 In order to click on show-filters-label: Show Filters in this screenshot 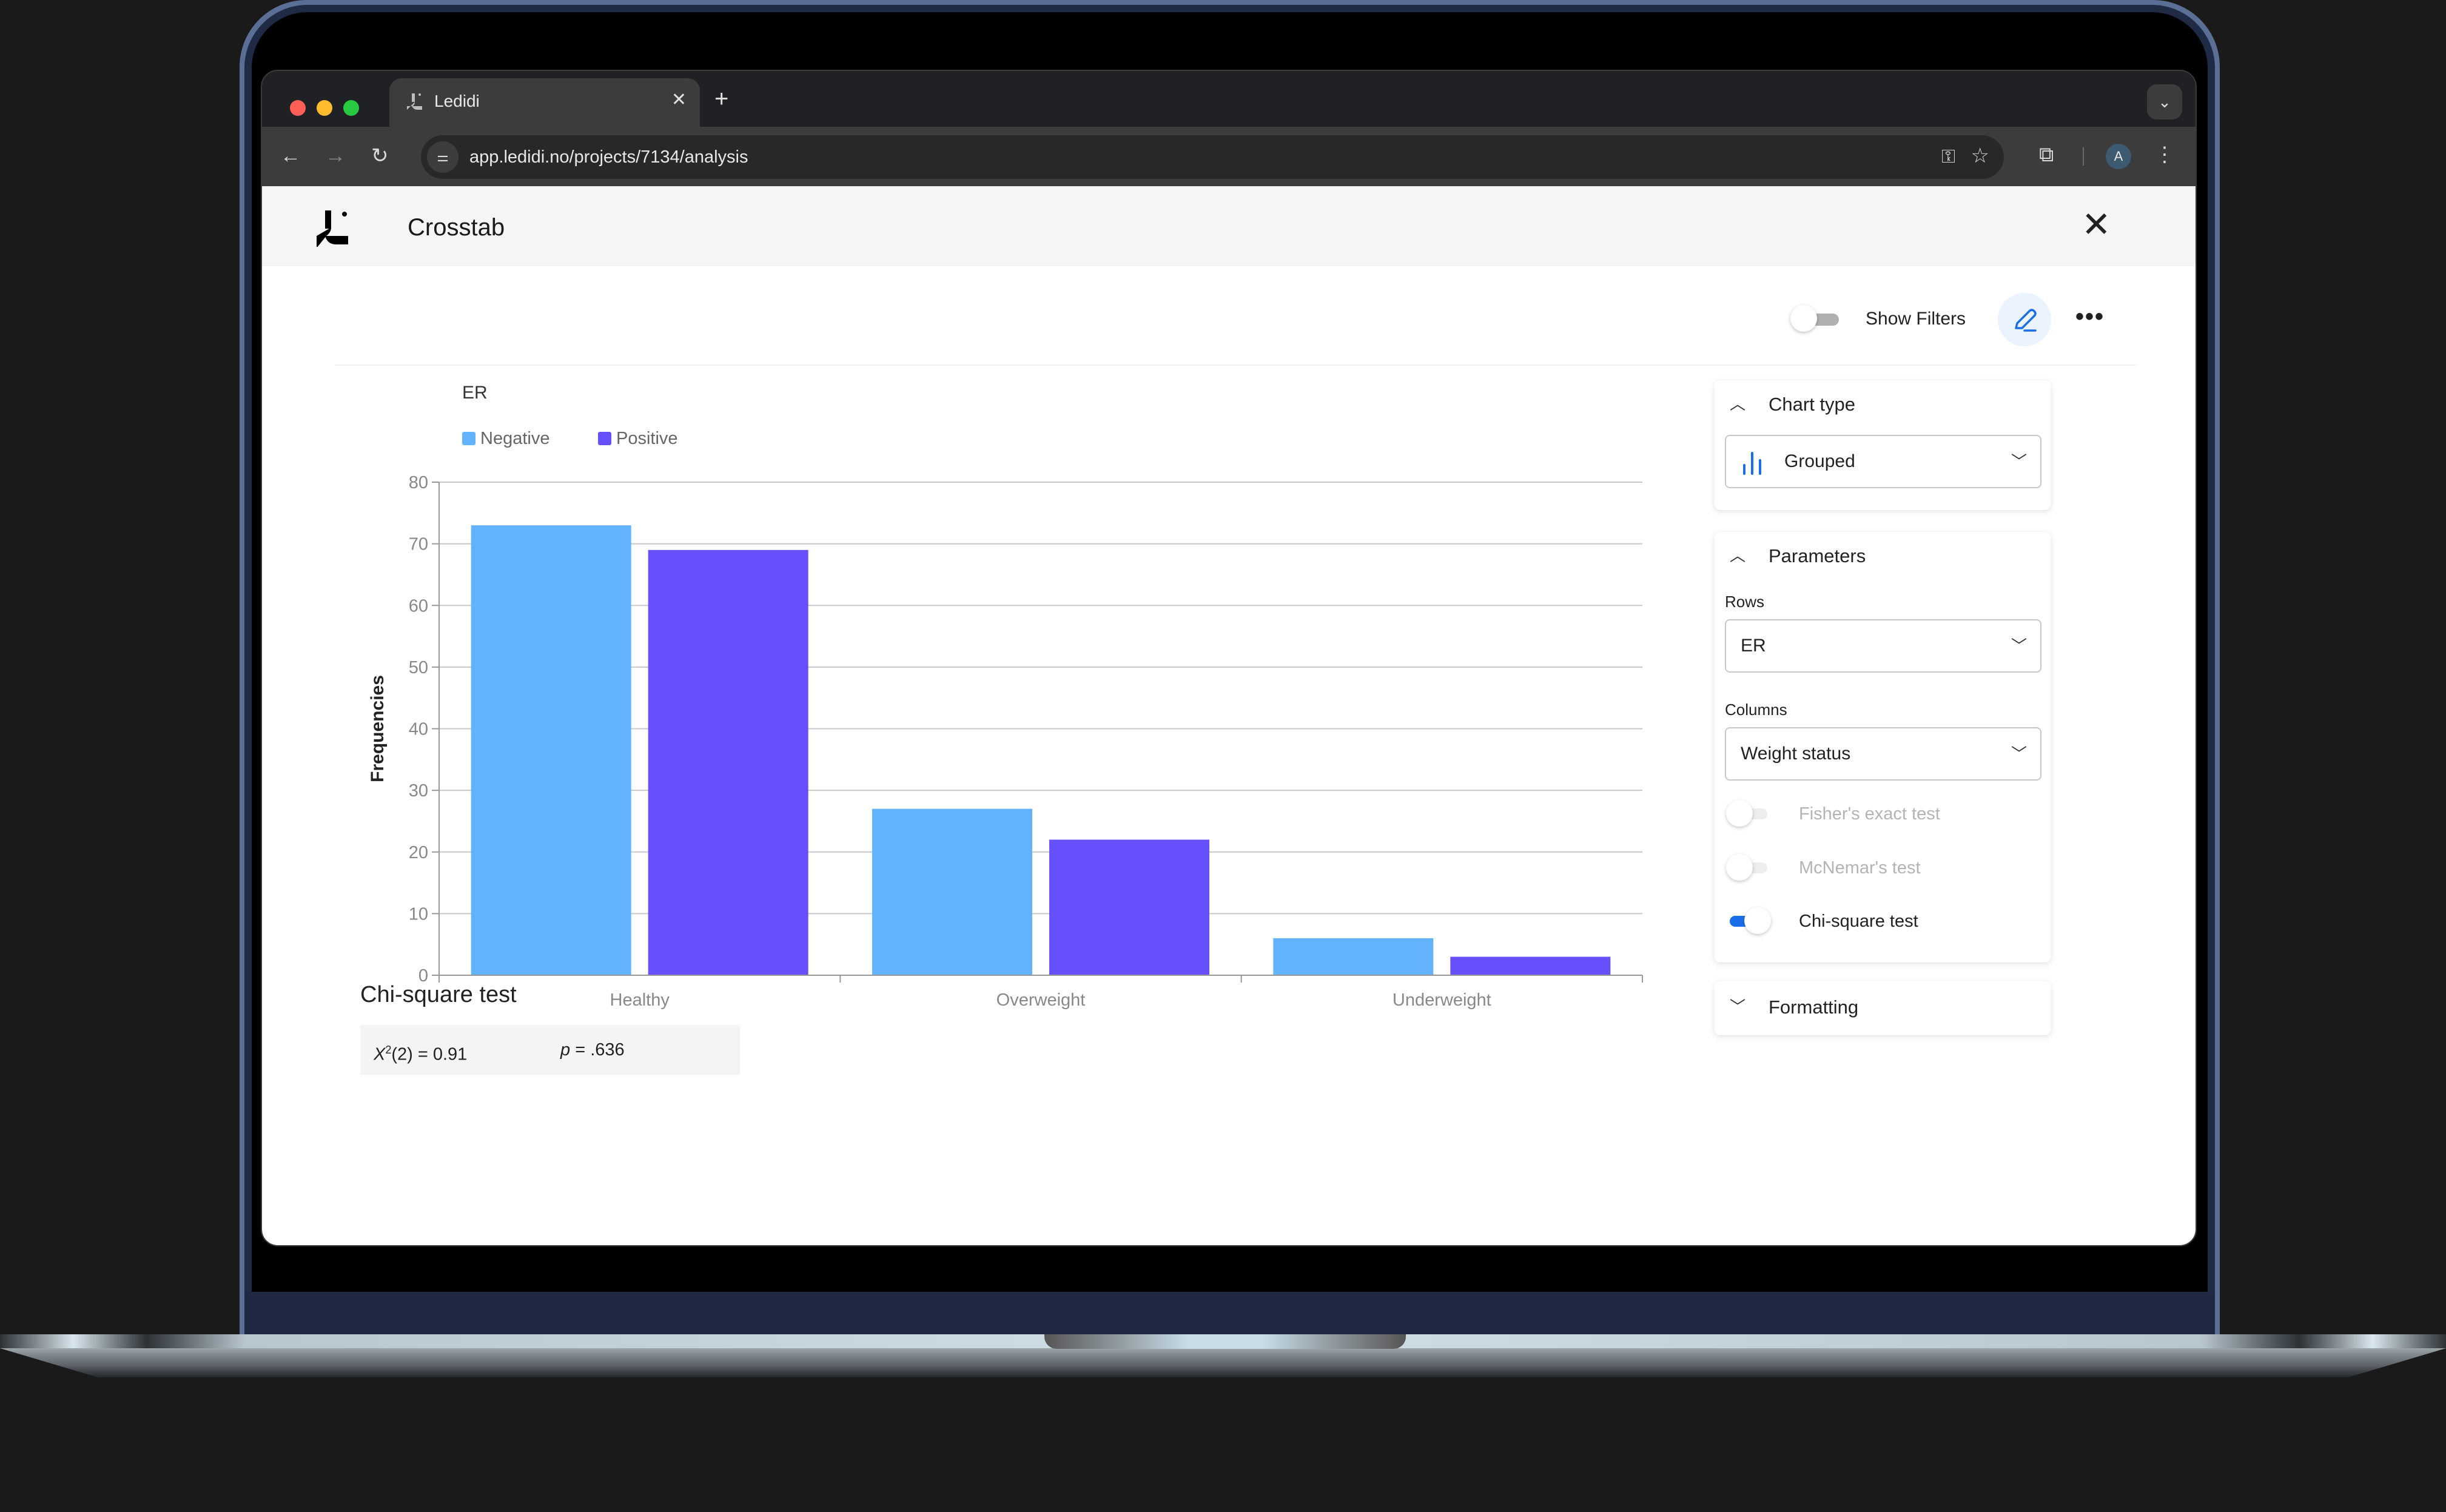, I will do `click(1916, 319)`.